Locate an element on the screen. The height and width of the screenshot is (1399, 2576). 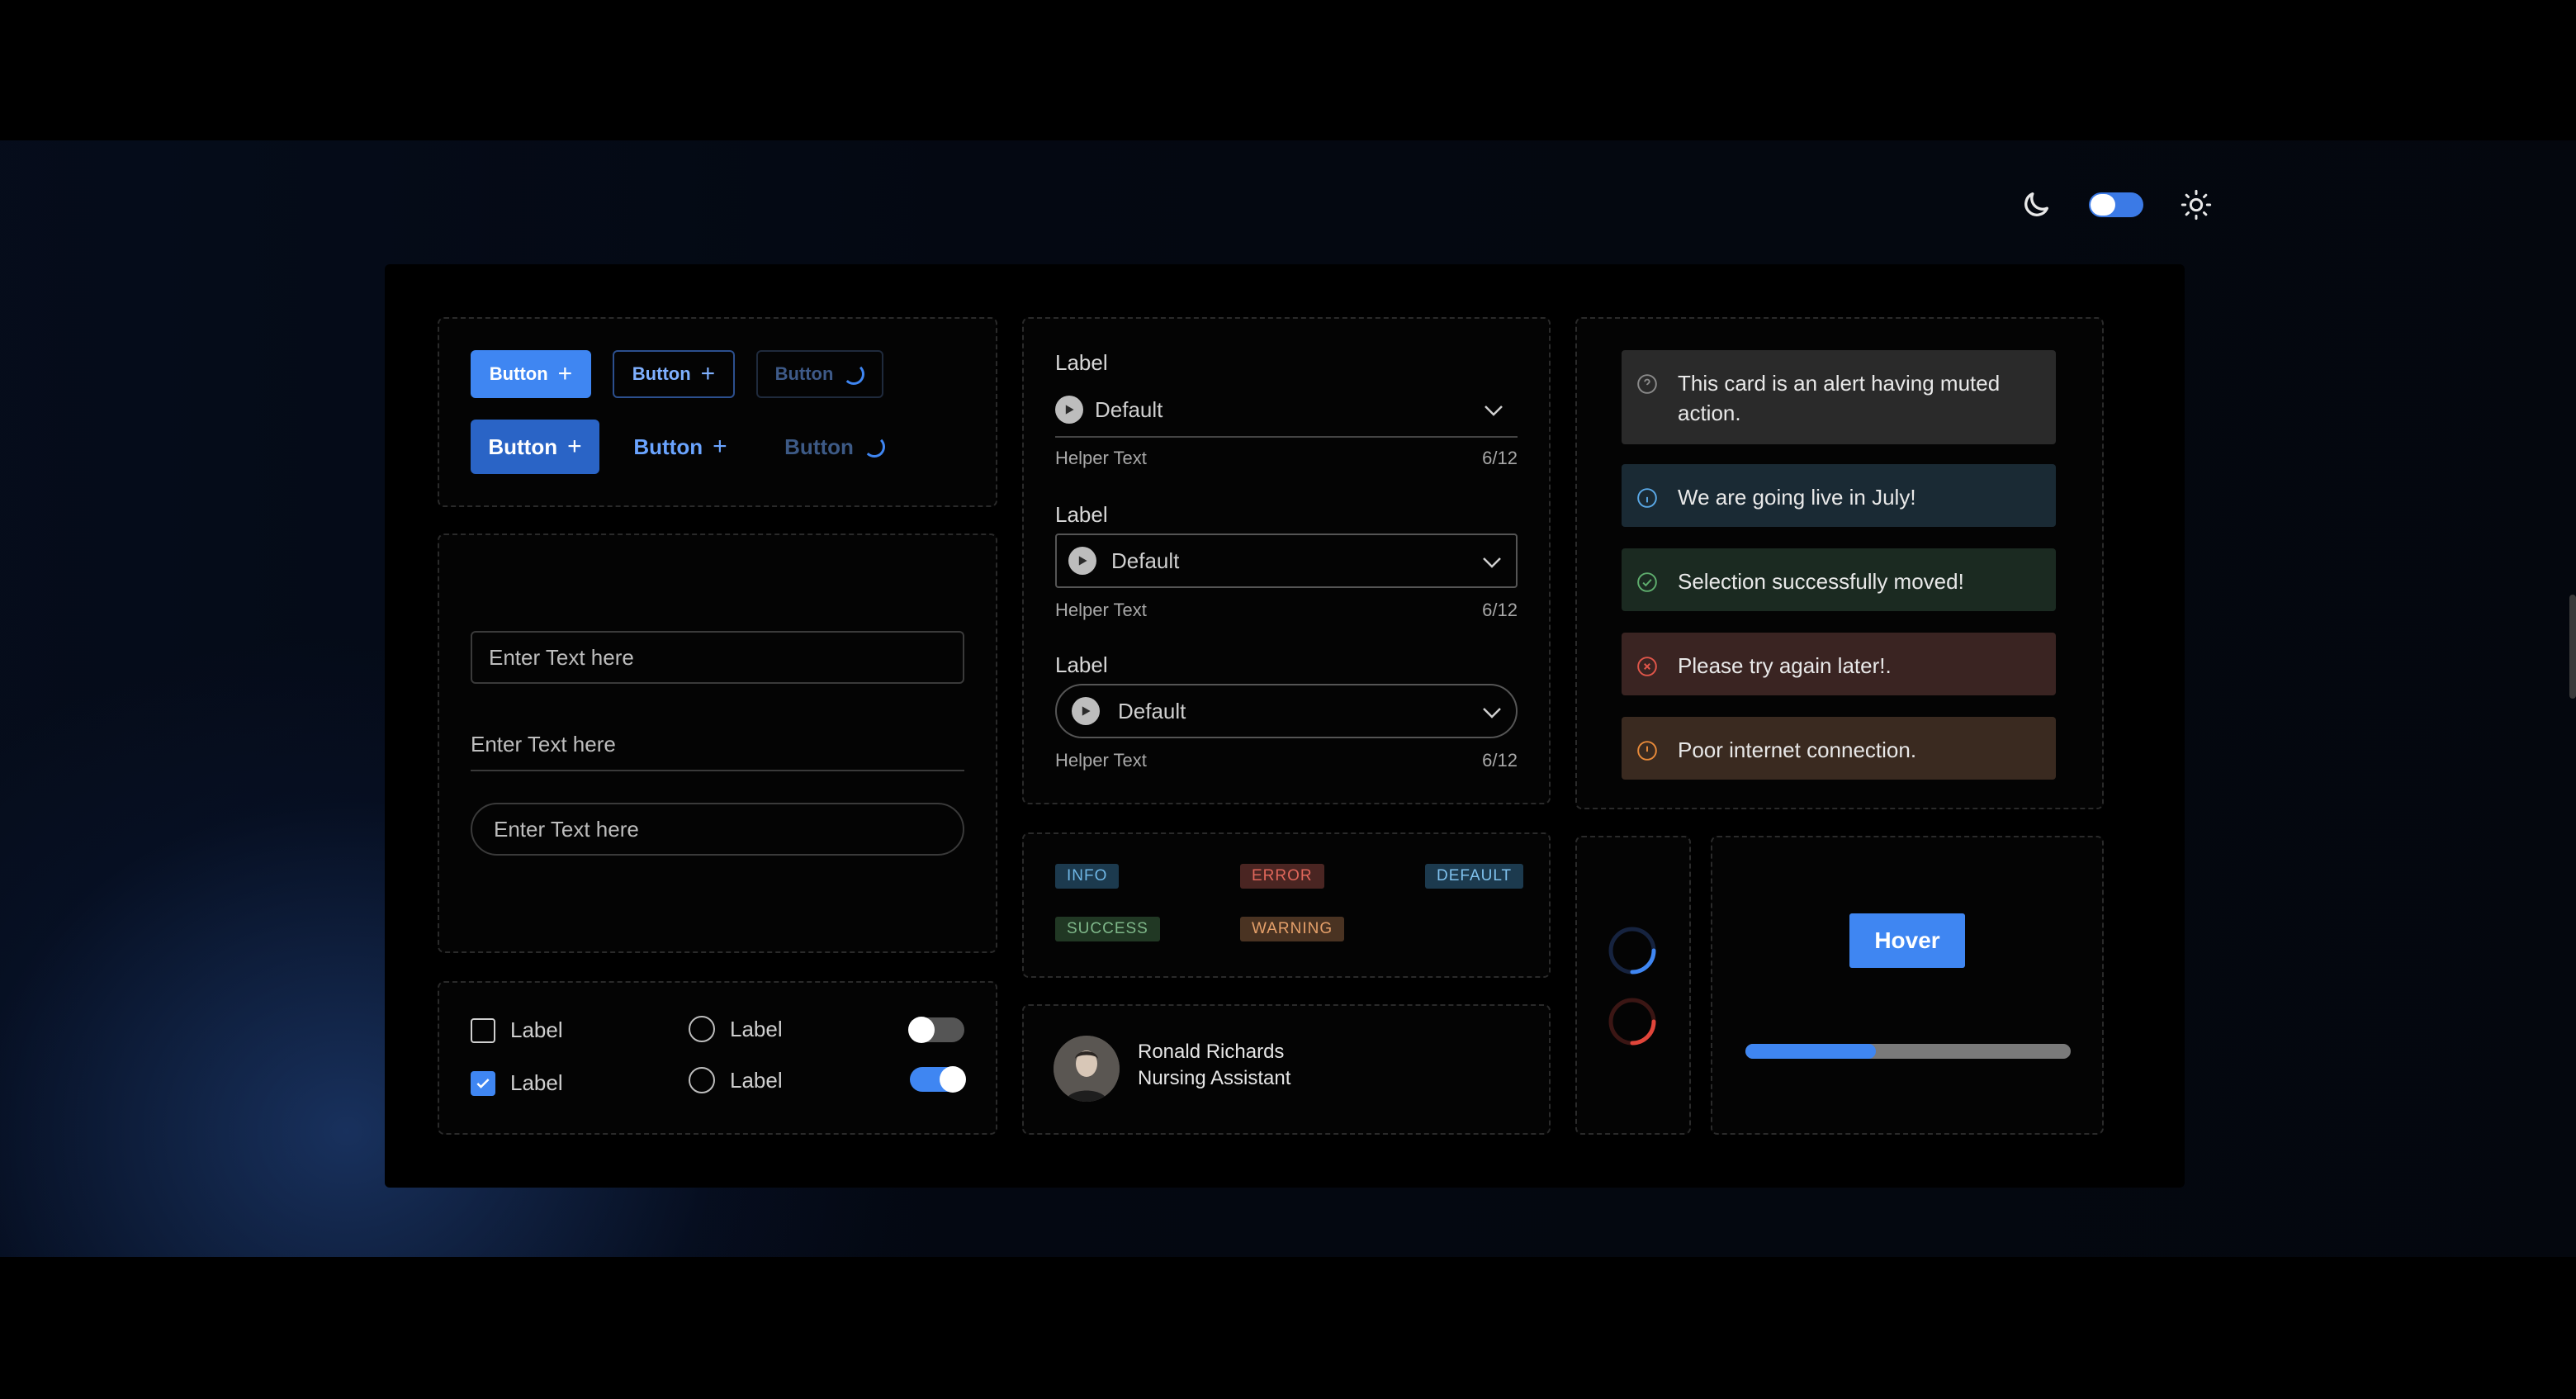
select-2-label: Label is located at coordinates (1081, 514).